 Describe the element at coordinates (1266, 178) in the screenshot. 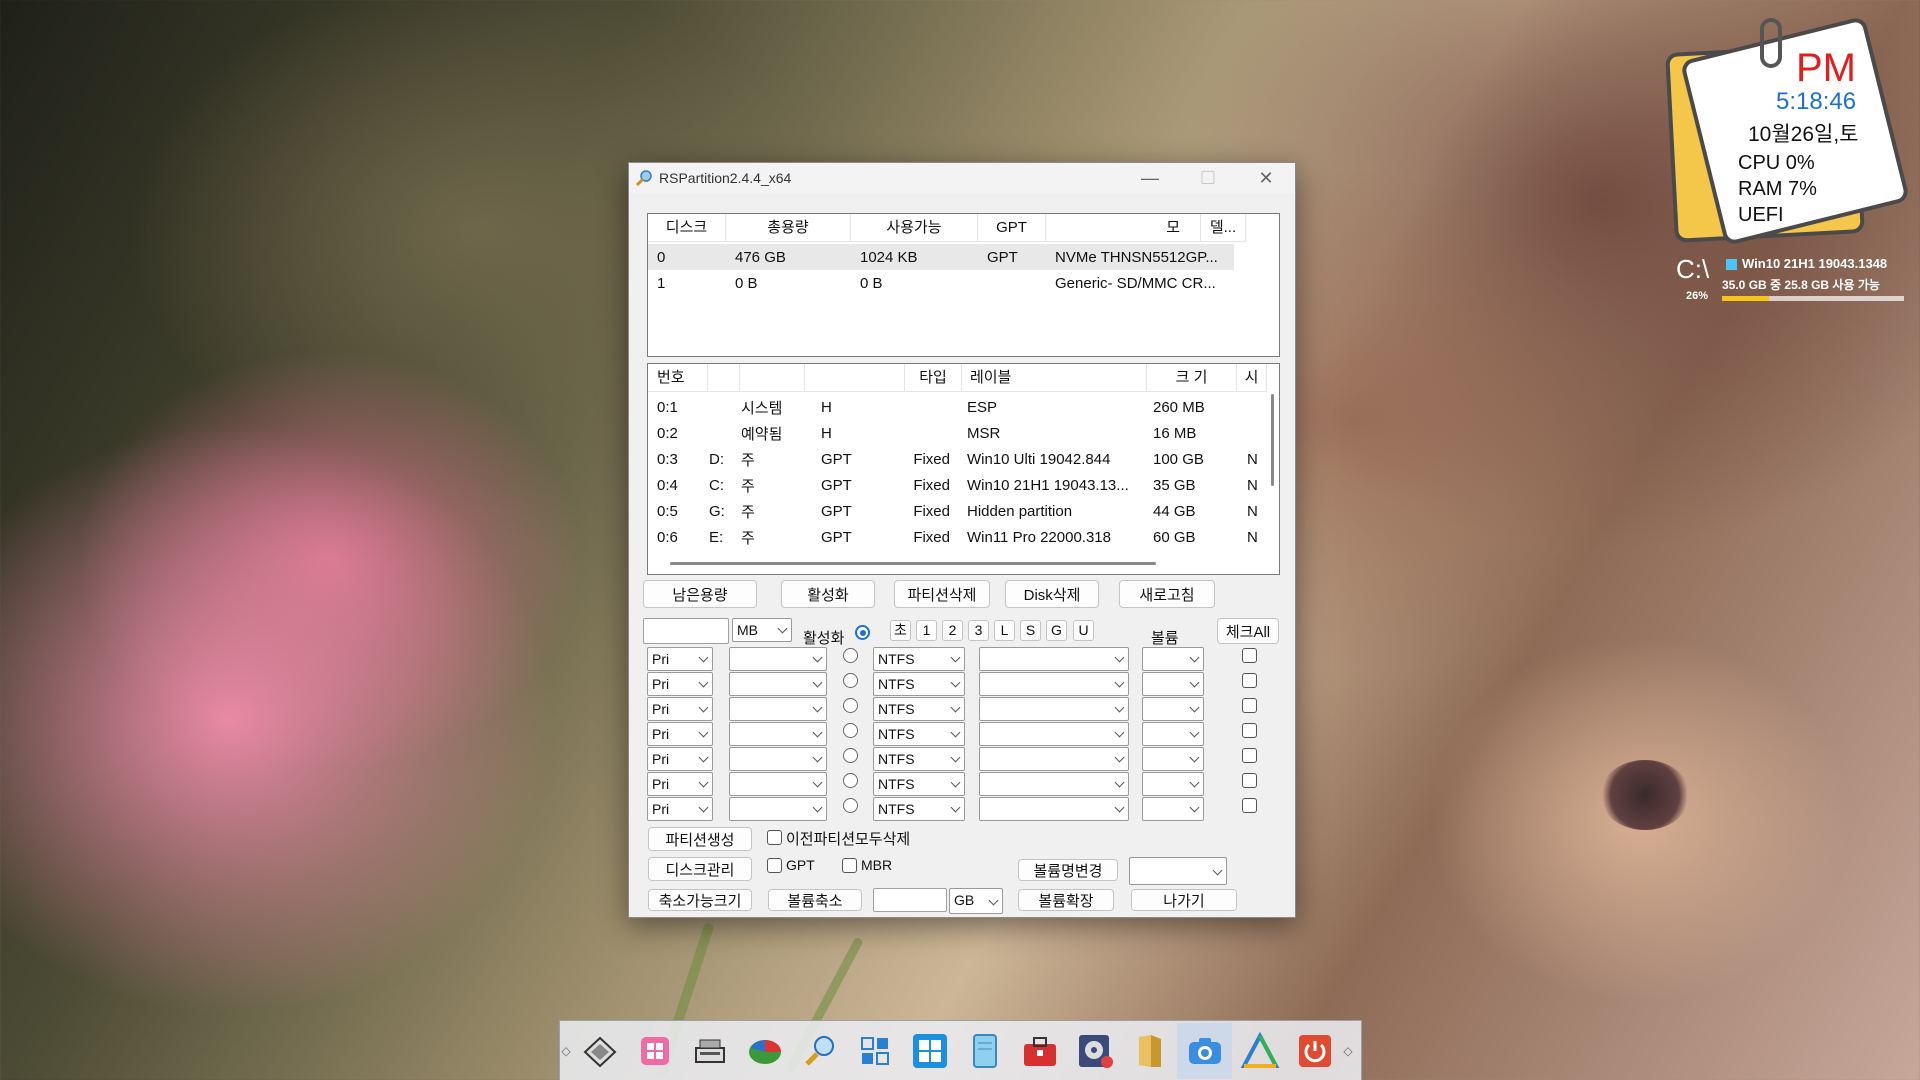

I see `close-button: ✕` at that location.